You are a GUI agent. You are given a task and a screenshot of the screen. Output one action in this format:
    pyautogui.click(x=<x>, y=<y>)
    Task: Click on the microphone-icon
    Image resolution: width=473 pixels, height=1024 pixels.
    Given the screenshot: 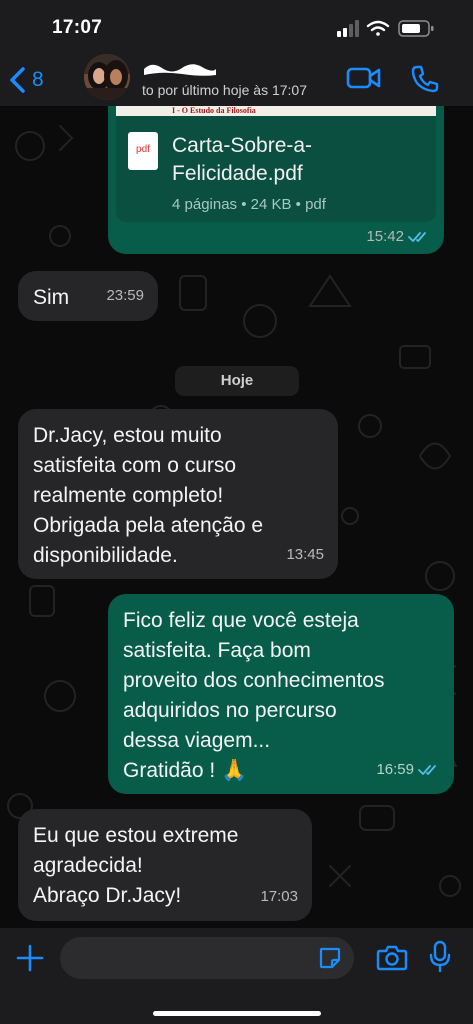 What is the action you would take?
    pyautogui.click(x=440, y=957)
    